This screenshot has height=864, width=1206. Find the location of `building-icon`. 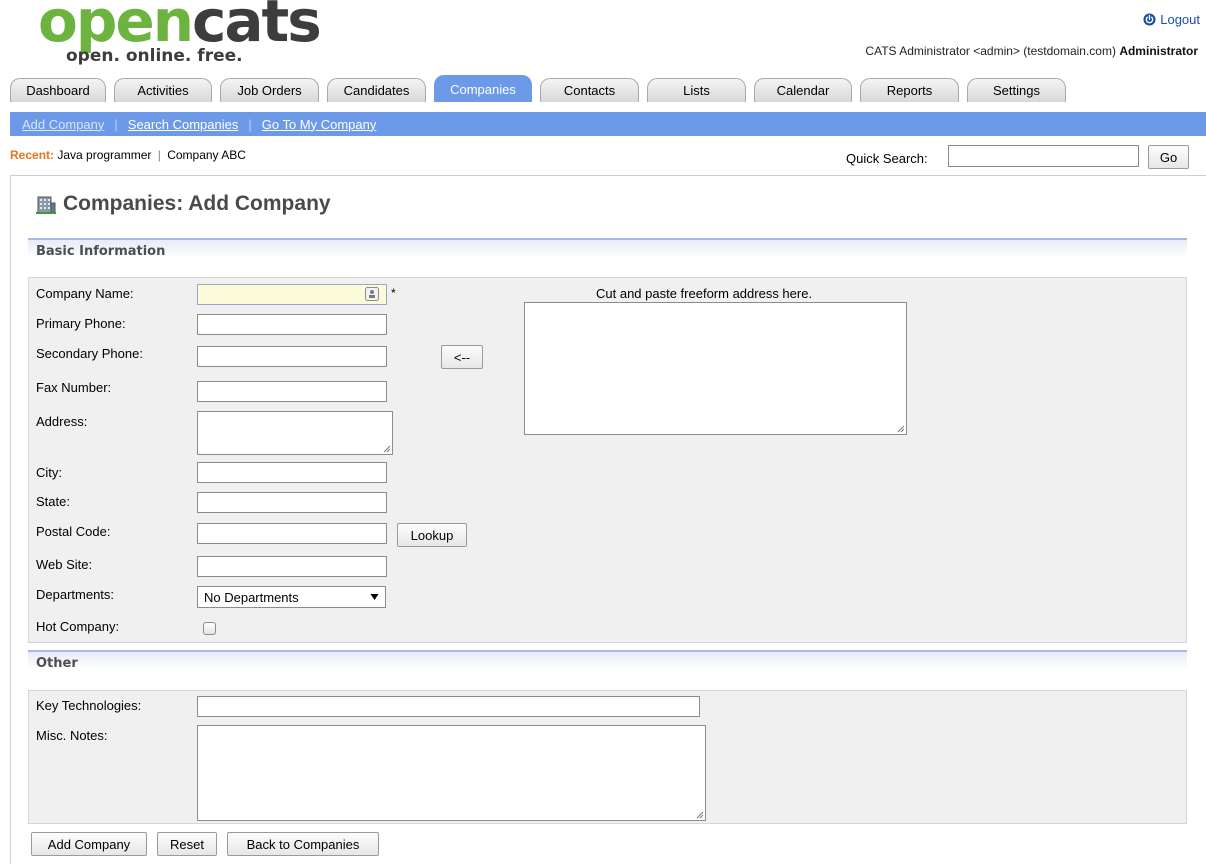

building-icon is located at coordinates (46, 205).